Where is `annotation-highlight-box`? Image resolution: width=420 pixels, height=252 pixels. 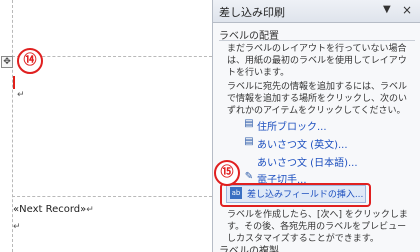
annotation-highlight-box is located at coordinates (295, 195).